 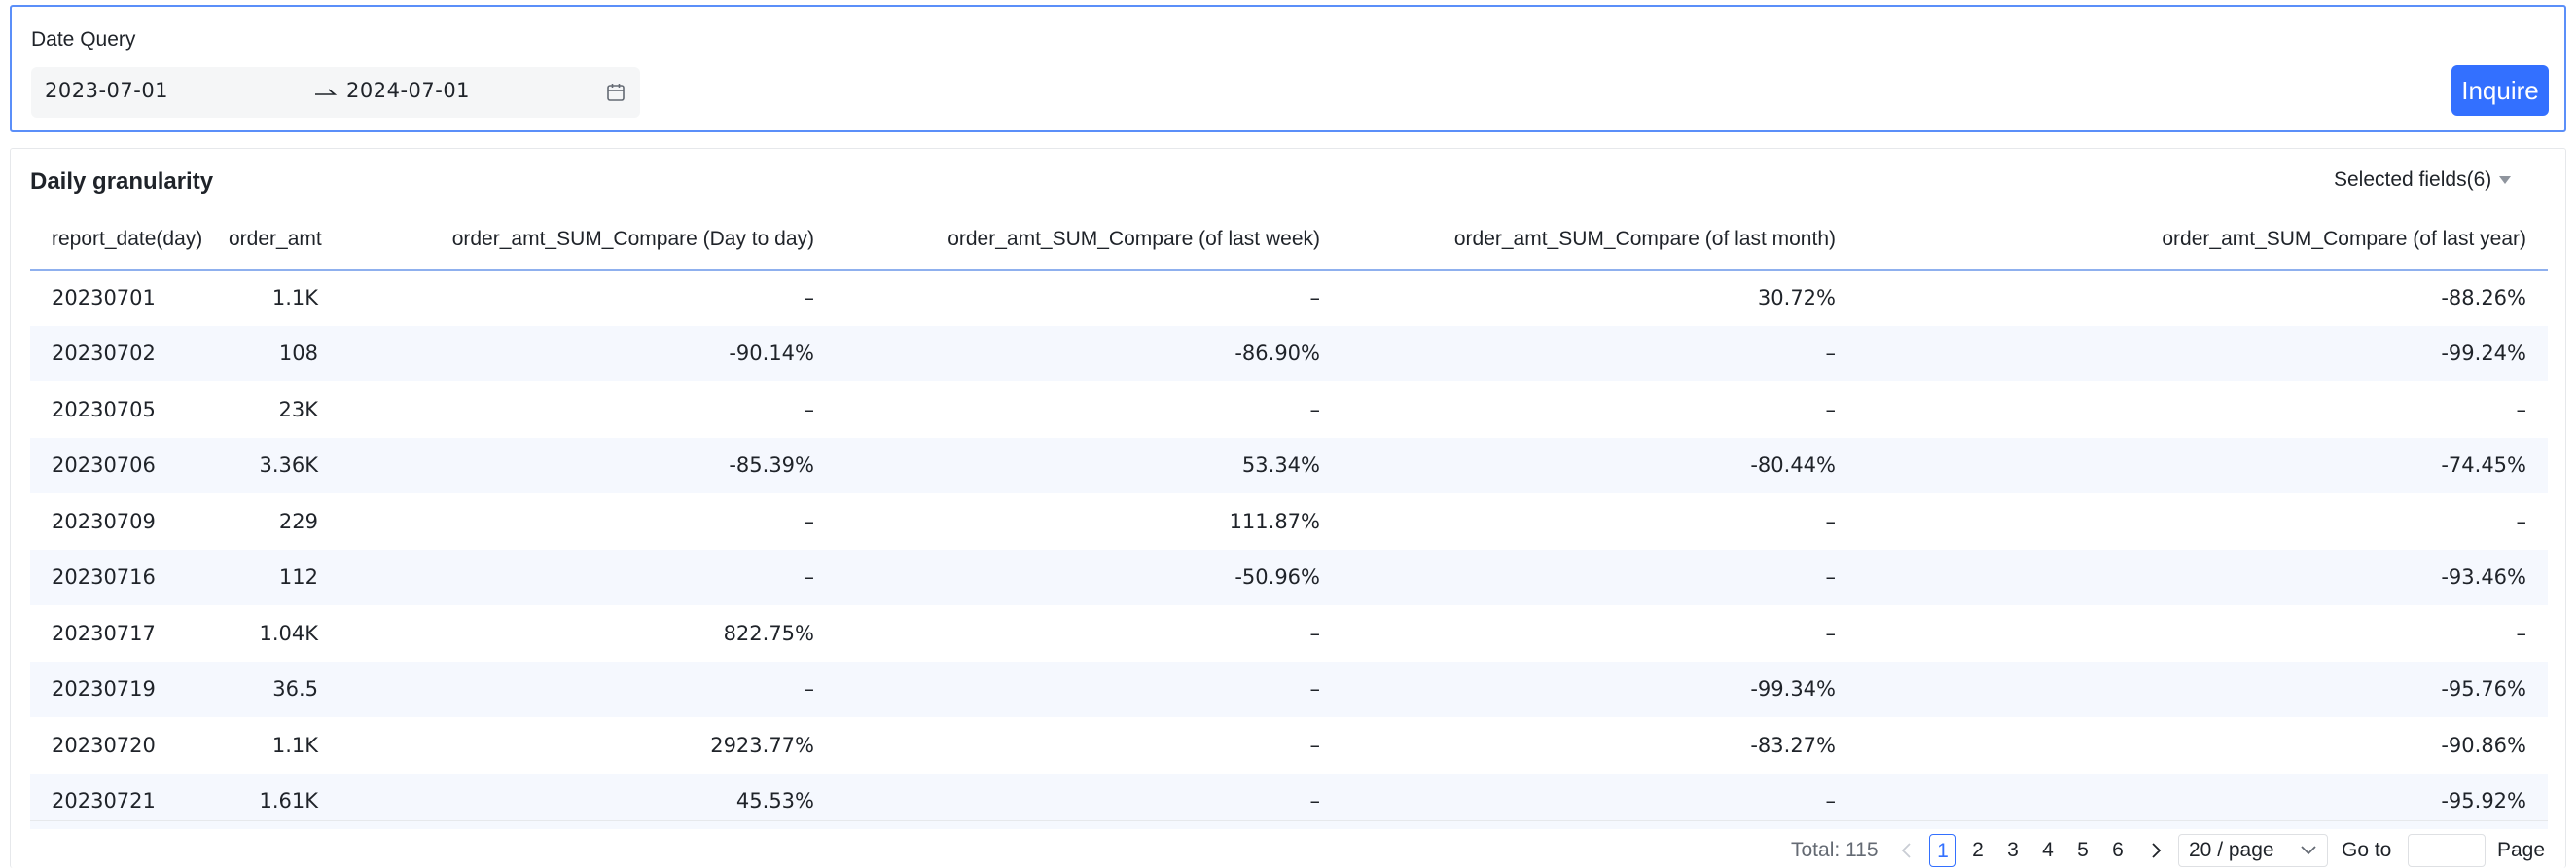 What do you see at coordinates (1977, 851) in the screenshot?
I see `page-button-2: 2` at bounding box center [1977, 851].